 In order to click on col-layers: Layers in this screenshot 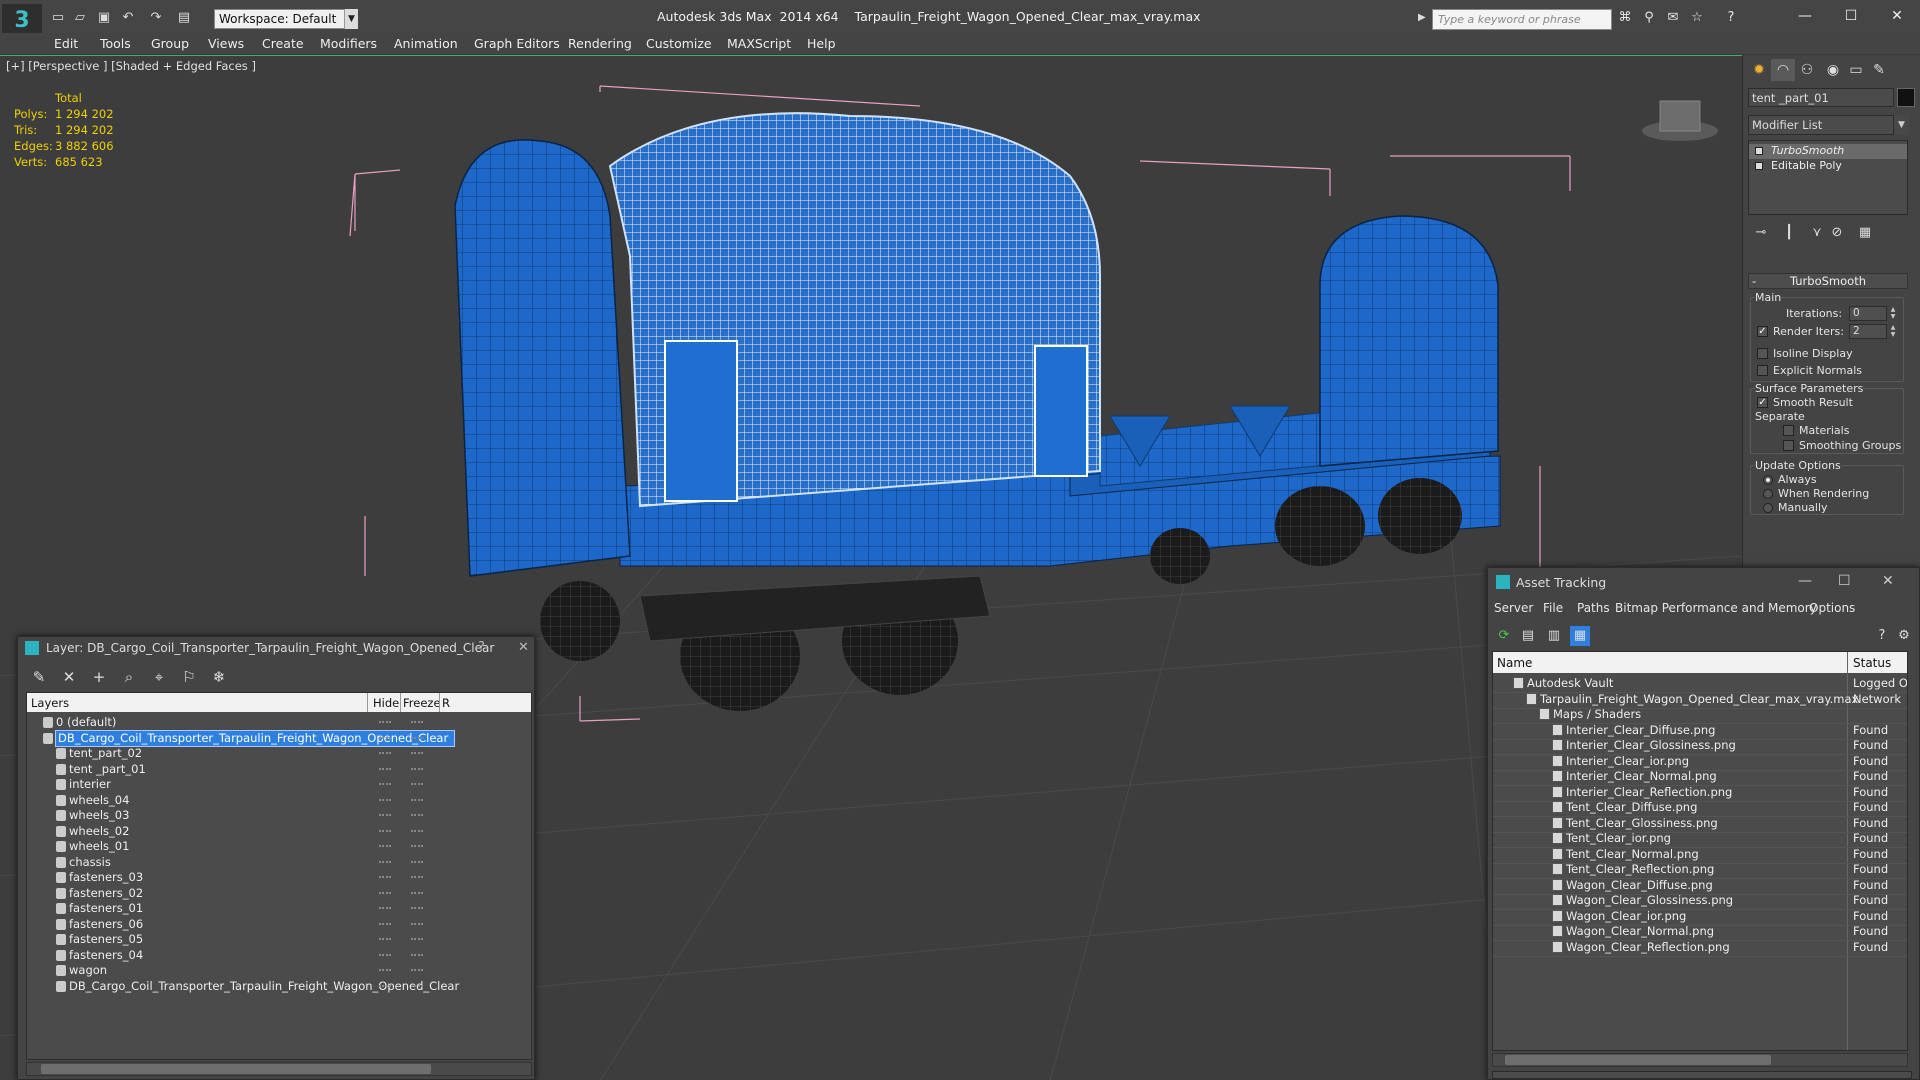, I will do `click(50, 703)`.